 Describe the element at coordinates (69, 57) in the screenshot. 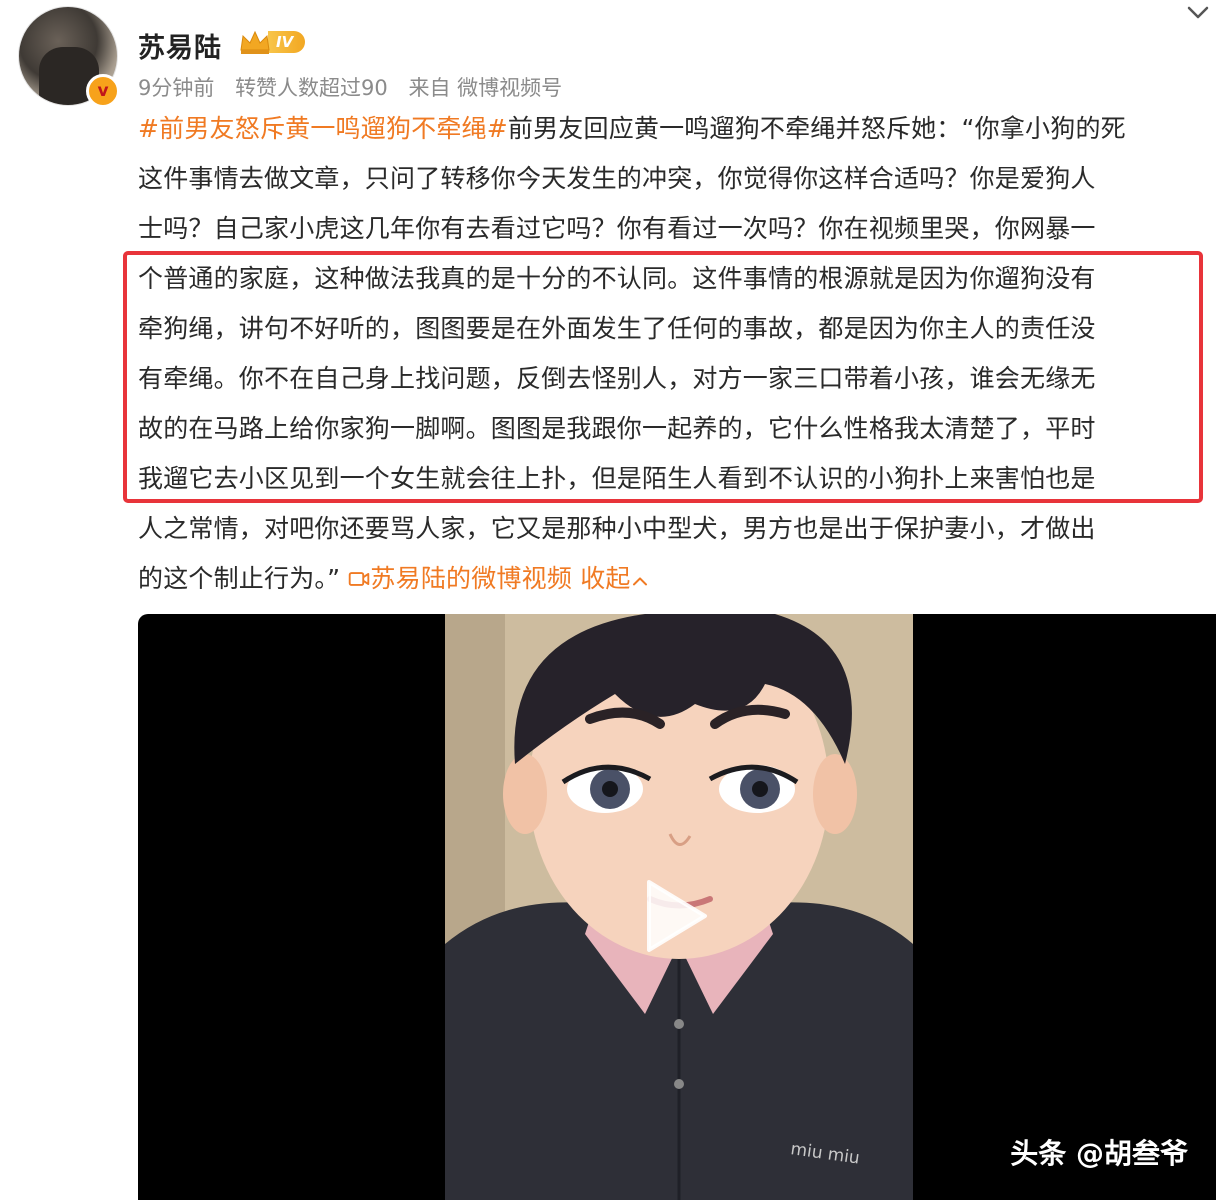

I see `avatar: v` at that location.